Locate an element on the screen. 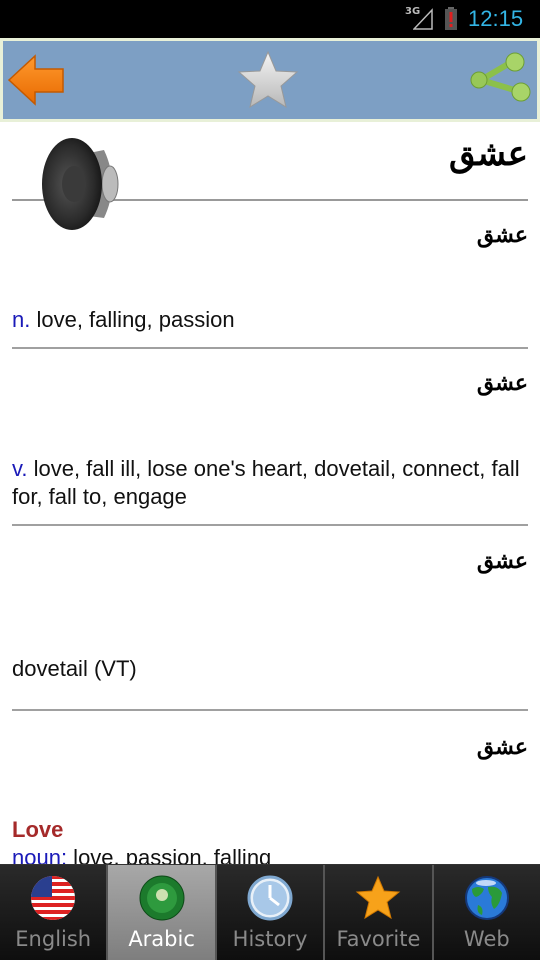 The image size is (540, 960). tab-history: History is located at coordinates (271, 912).